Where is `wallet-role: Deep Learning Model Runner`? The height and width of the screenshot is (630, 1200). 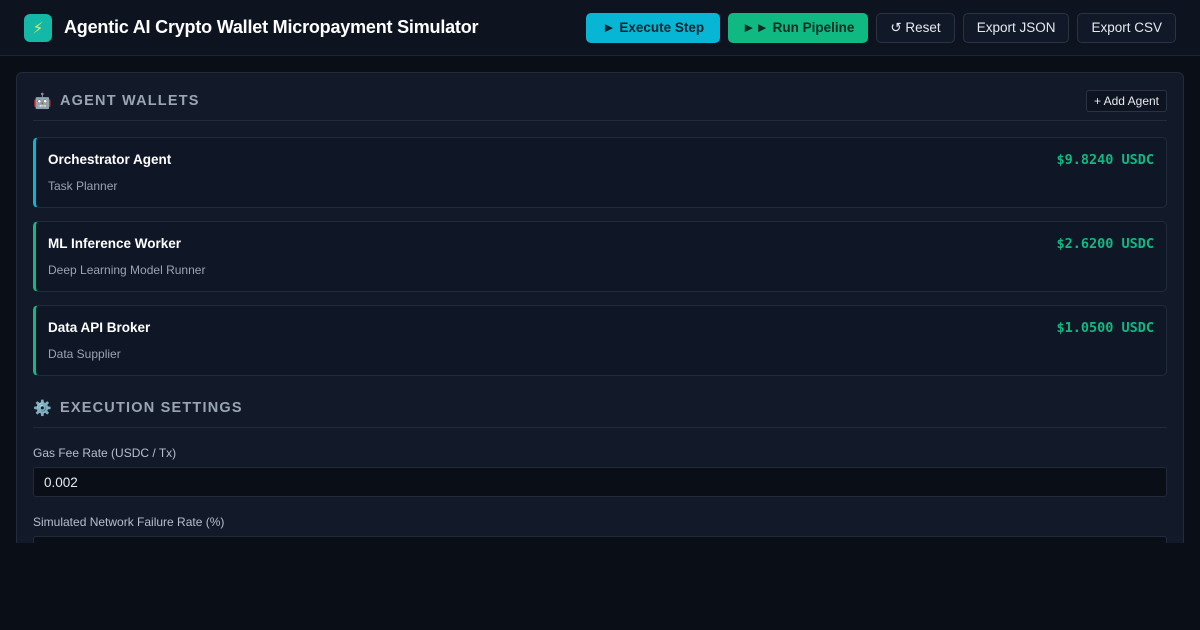
wallet-role: Deep Learning Model Runner is located at coordinates (127, 270).